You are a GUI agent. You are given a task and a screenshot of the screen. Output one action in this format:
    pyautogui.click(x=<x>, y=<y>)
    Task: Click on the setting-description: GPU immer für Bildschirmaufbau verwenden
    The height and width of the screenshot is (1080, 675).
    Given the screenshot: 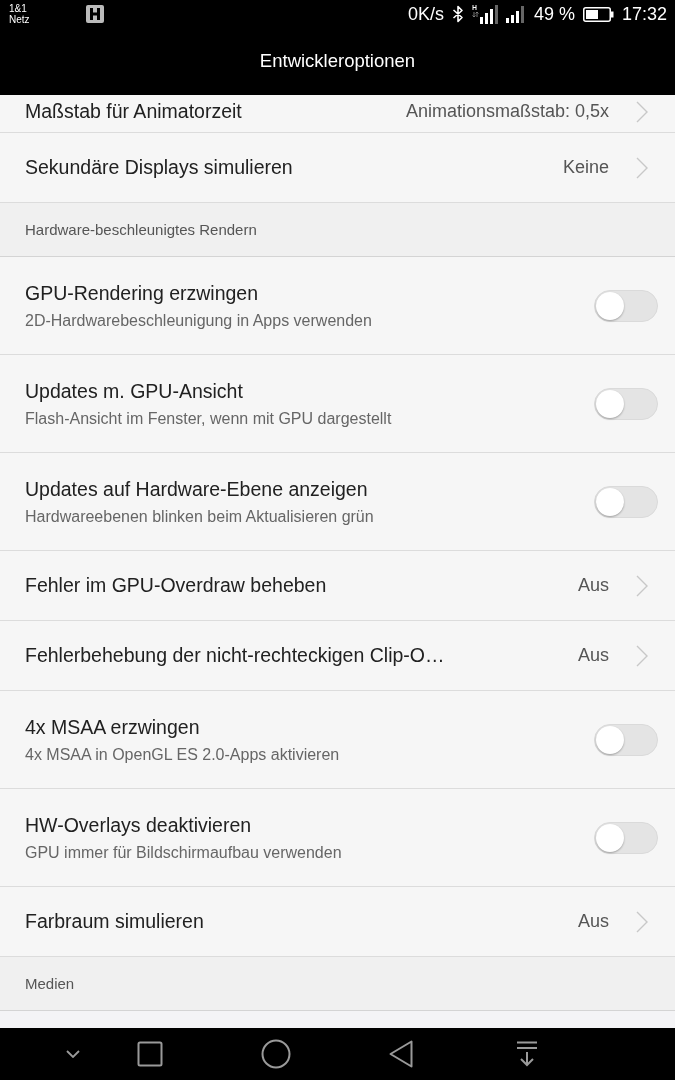 What is the action you would take?
    pyautogui.click(x=184, y=852)
    